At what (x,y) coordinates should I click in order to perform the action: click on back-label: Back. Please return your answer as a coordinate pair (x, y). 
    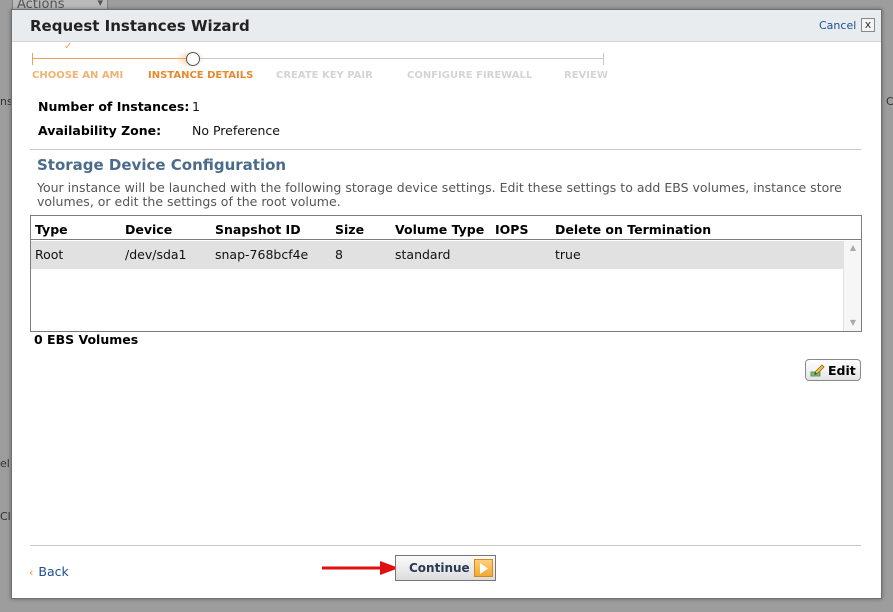
    Looking at the image, I should click on (53, 571).